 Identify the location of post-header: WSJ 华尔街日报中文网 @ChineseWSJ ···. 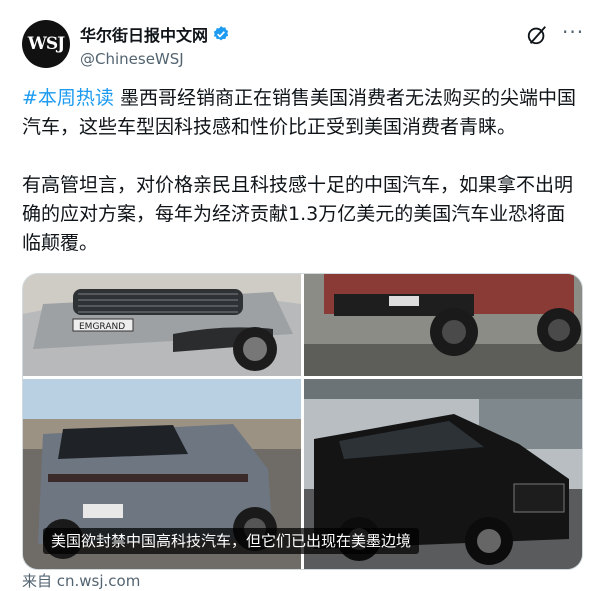
(303, 46).